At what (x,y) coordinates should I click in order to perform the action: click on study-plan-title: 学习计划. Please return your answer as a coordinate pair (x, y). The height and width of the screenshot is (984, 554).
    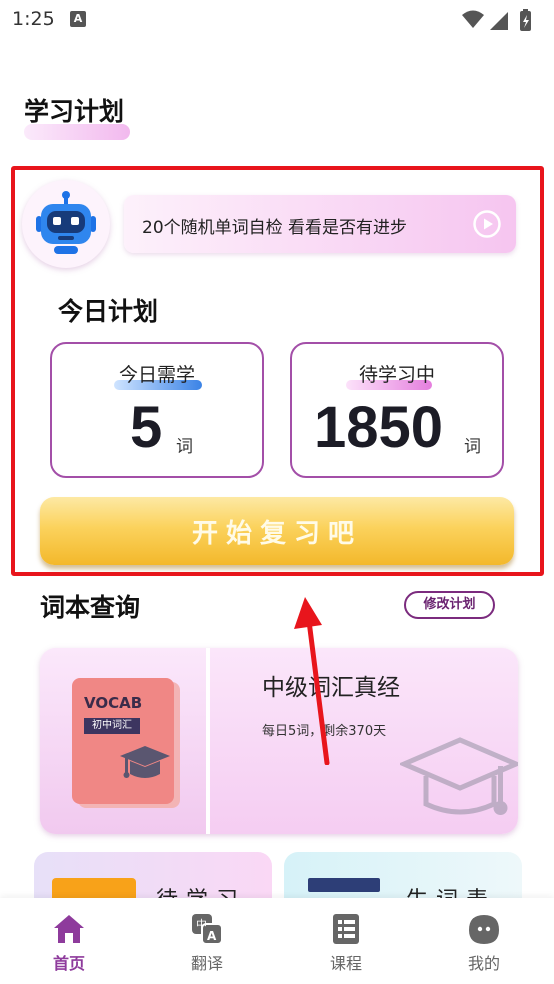
    Looking at the image, I should click on (74, 111).